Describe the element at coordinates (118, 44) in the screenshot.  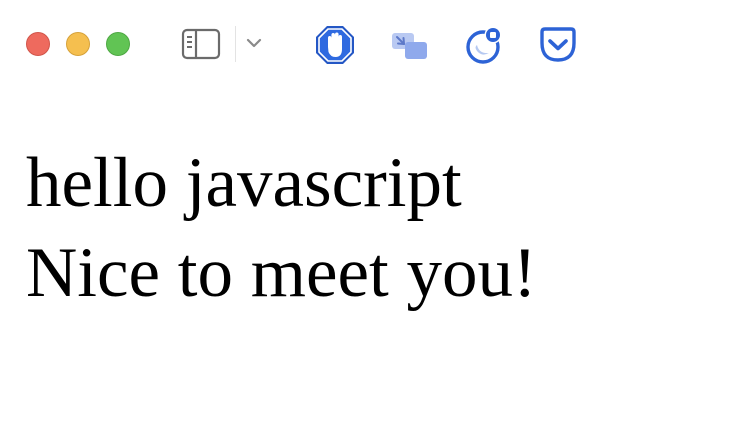
I see `maximize-window-button` at that location.